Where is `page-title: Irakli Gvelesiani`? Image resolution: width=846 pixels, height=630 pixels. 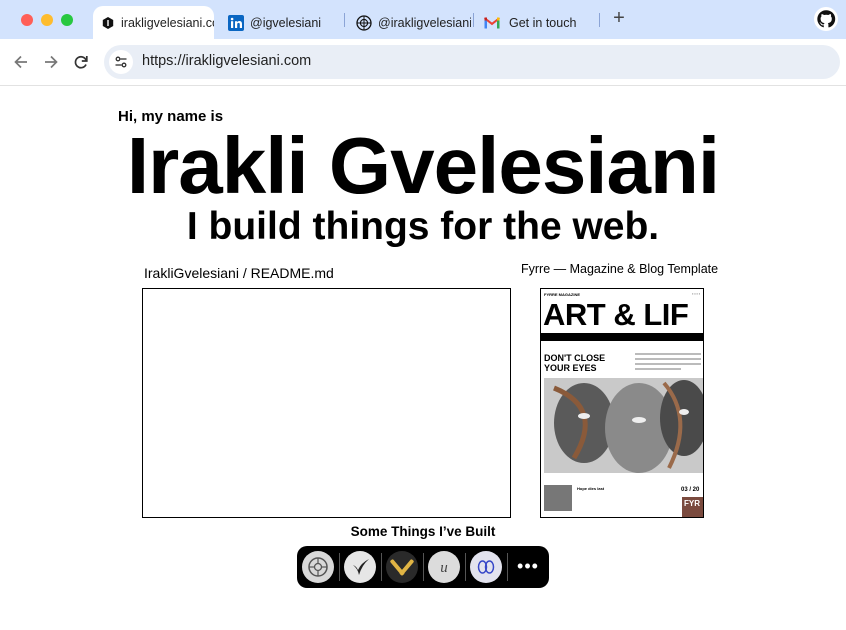
page-title: Irakli Gvelesiani is located at coordinates (423, 165).